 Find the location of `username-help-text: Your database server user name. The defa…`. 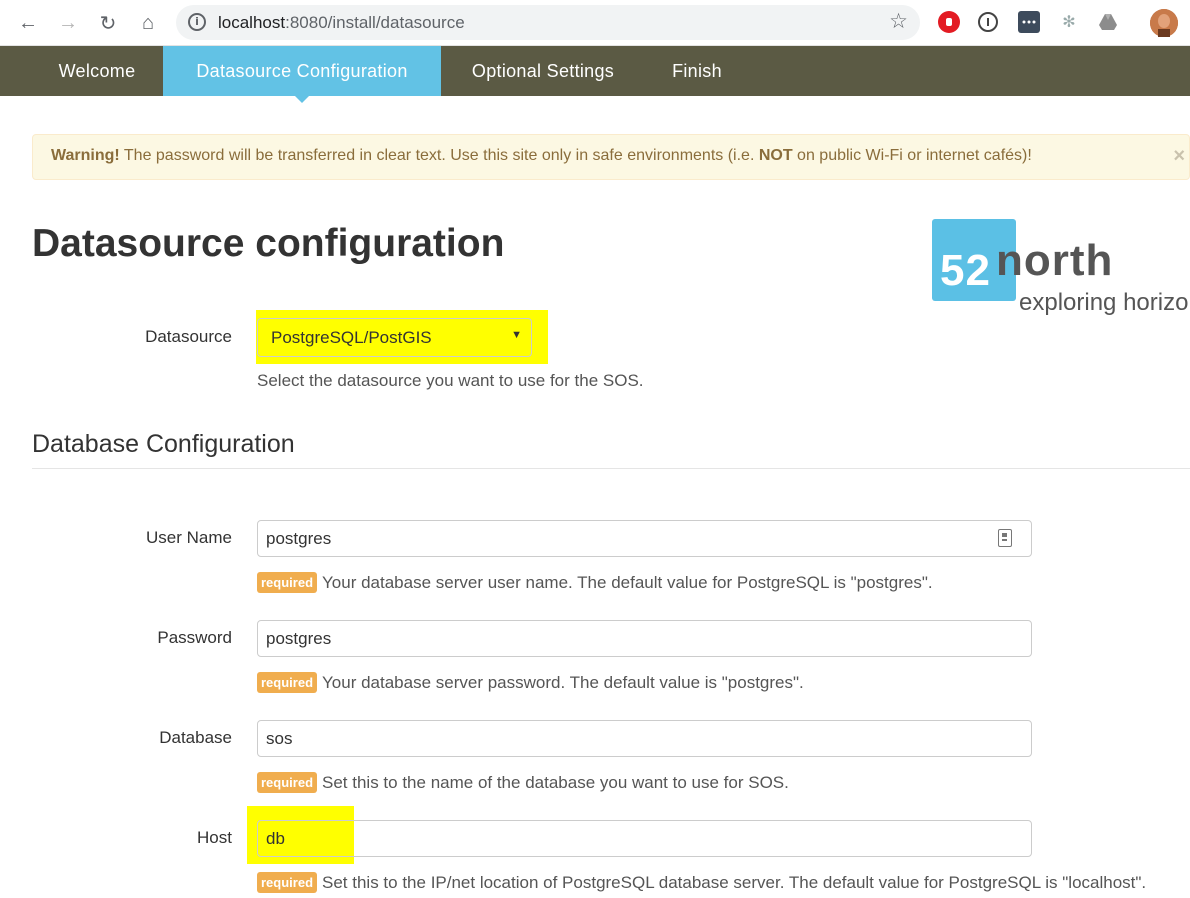

username-help-text: Your database server user name. The defa… is located at coordinates (627, 582).